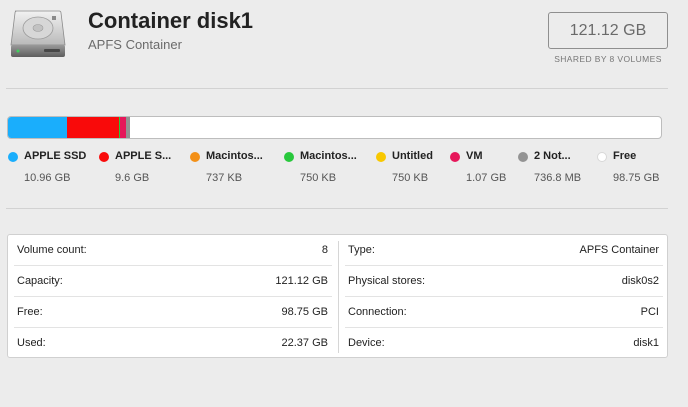 This screenshot has width=688, height=407. Describe the element at coordinates (171, 20) in the screenshot. I see `page-title: Container disk1` at that location.